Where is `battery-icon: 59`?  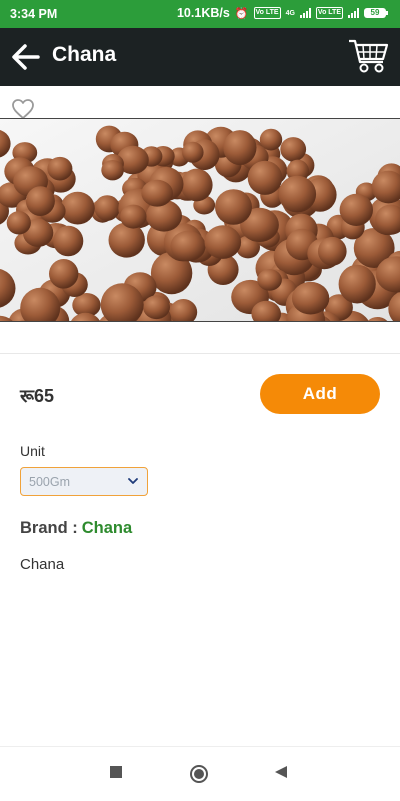 battery-icon: 59 is located at coordinates (376, 13).